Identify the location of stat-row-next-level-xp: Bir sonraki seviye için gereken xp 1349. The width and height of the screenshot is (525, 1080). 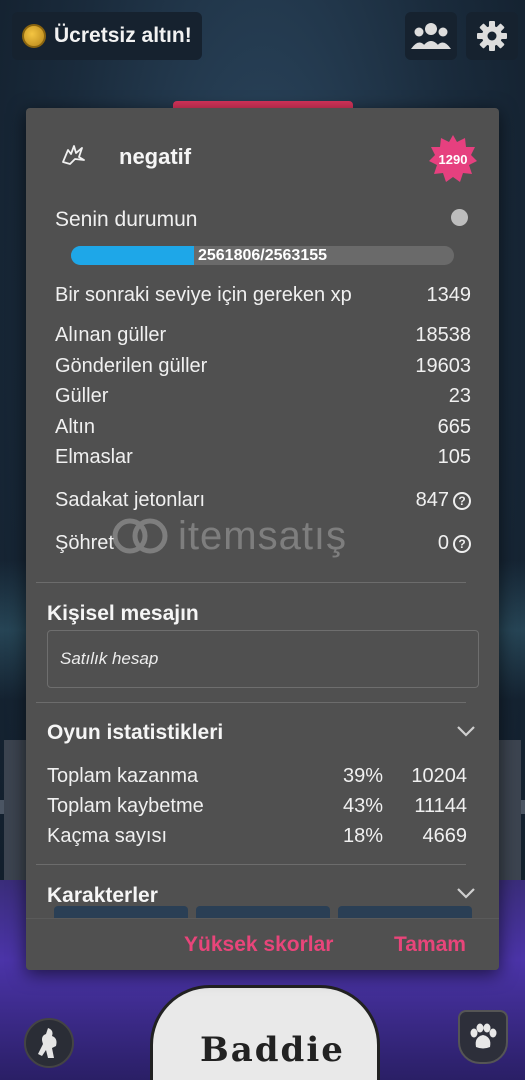
(263, 295).